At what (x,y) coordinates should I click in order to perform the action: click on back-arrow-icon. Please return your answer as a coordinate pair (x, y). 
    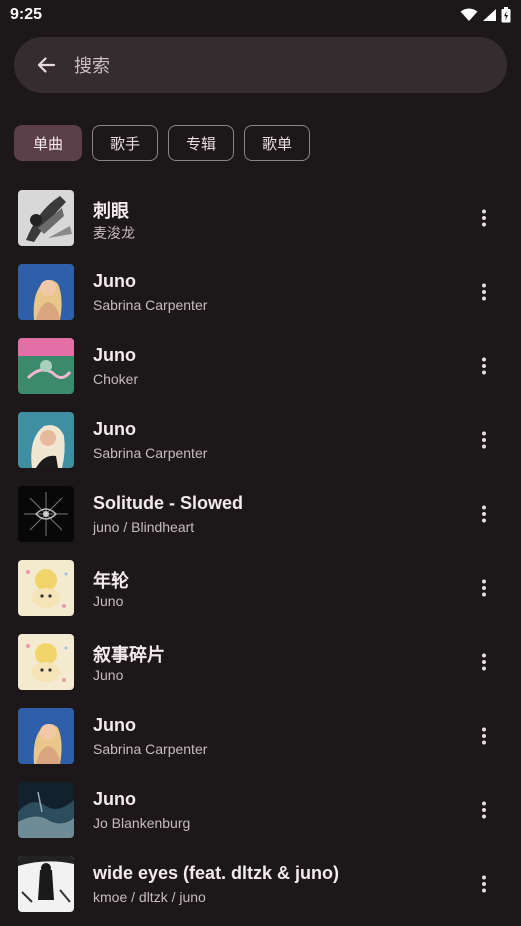
    Looking at the image, I should click on (46, 65).